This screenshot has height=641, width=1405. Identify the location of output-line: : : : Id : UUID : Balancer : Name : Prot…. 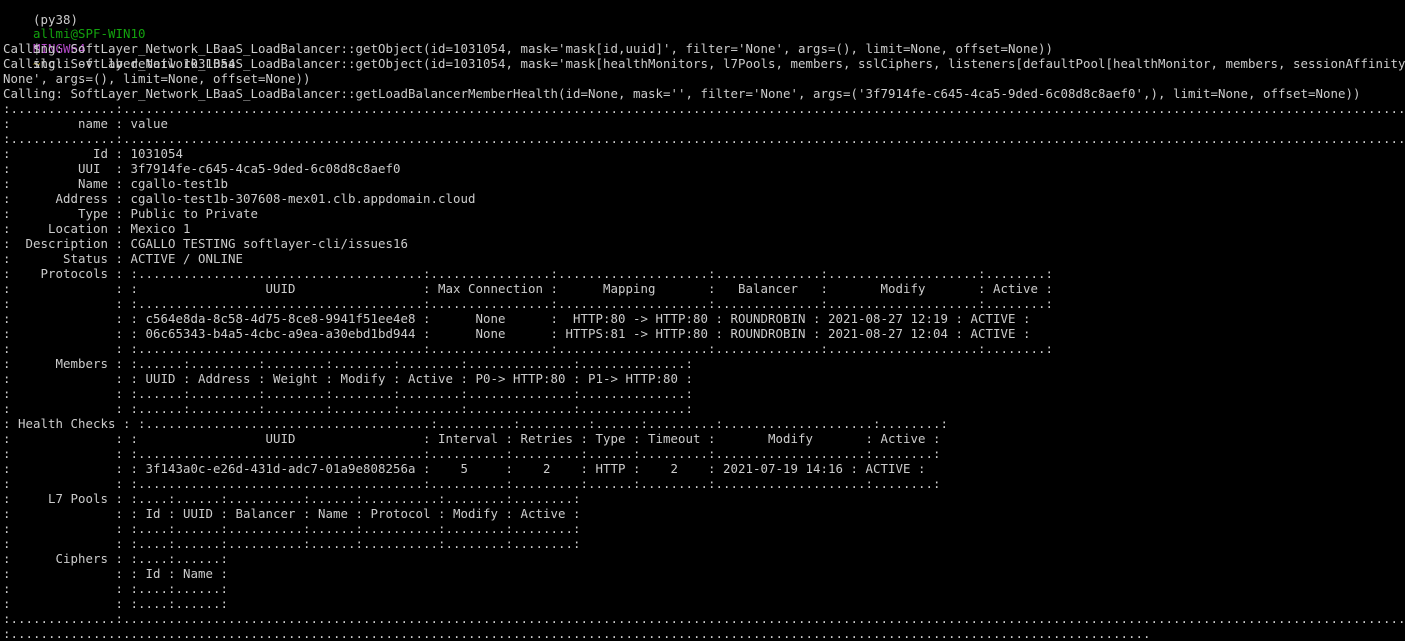
(704, 513).